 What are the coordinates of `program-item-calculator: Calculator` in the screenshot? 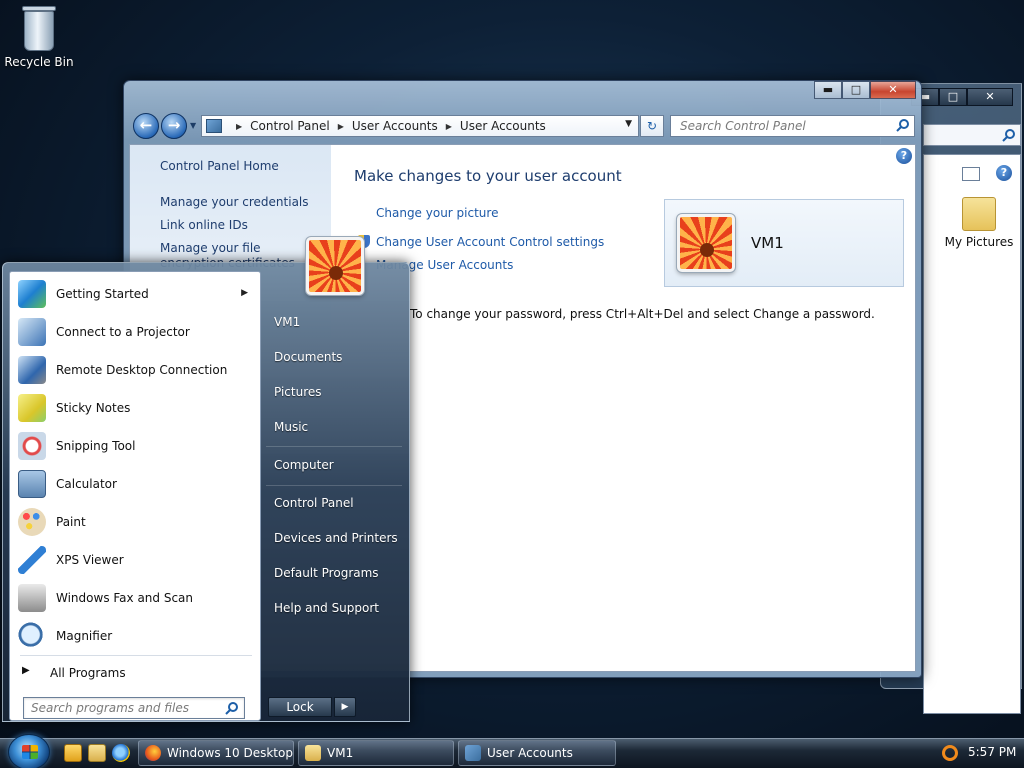 It's located at (136, 484).